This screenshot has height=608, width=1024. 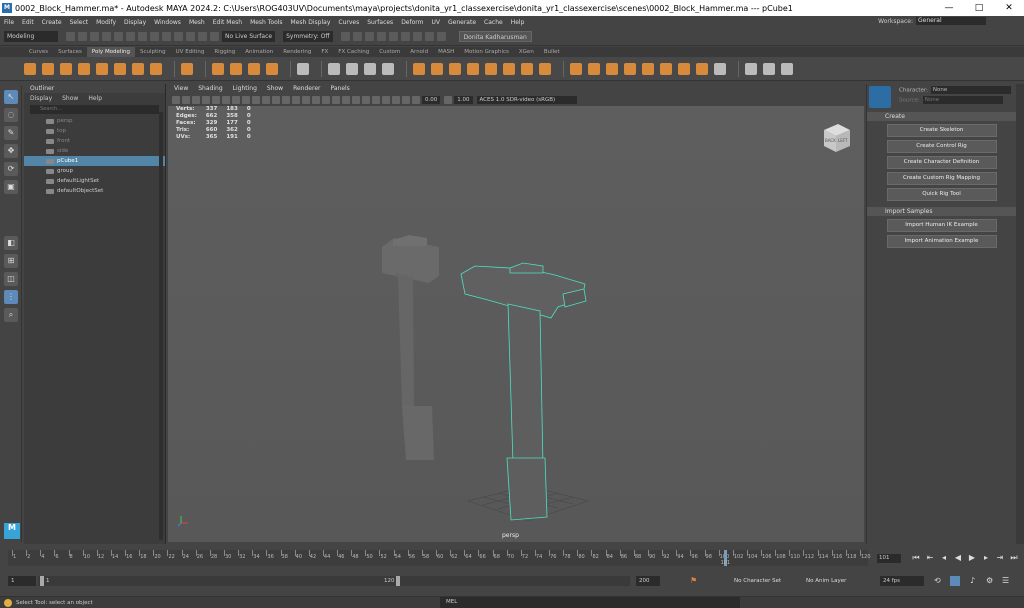 What do you see at coordinates (94, 141) in the screenshot?
I see `outliner-item: front` at bounding box center [94, 141].